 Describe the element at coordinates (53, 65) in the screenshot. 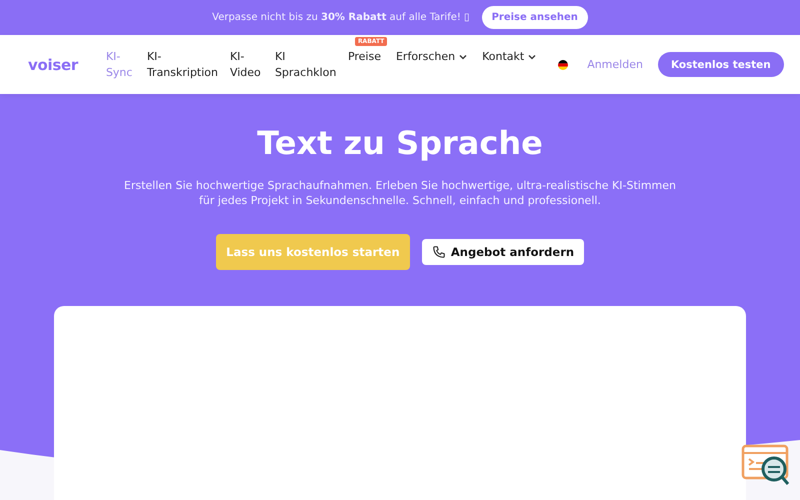

I see `logo: voiser` at that location.